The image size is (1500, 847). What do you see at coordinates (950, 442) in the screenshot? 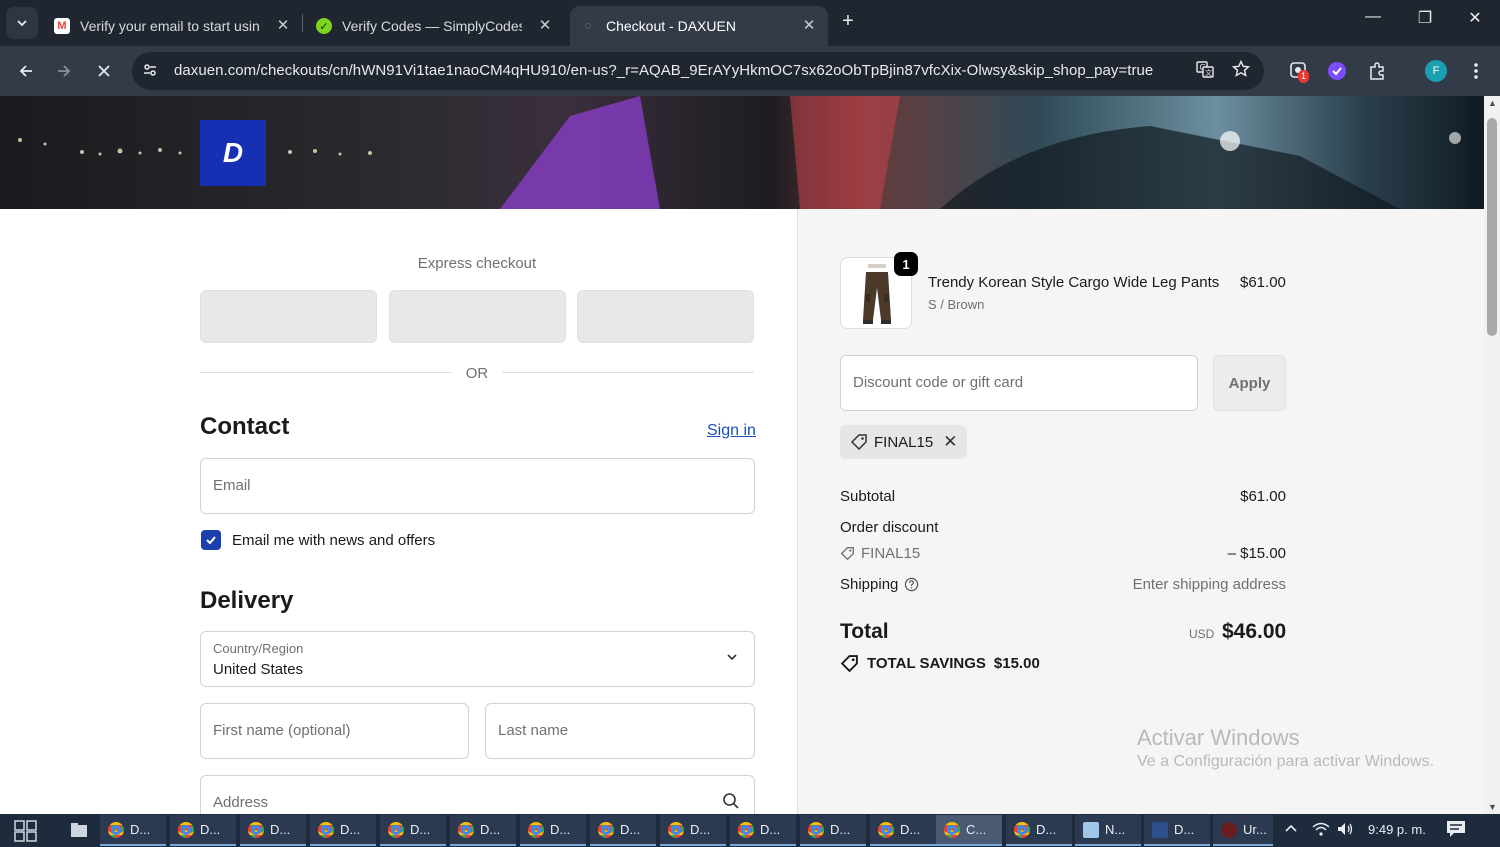
I see `remove-discount-icon: ✕` at bounding box center [950, 442].